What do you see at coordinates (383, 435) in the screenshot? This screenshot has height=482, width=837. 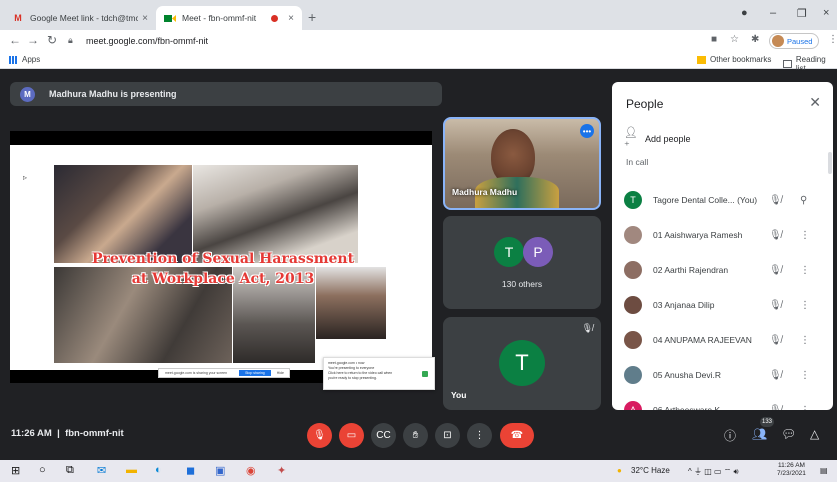 I see `captions-button: CC` at bounding box center [383, 435].